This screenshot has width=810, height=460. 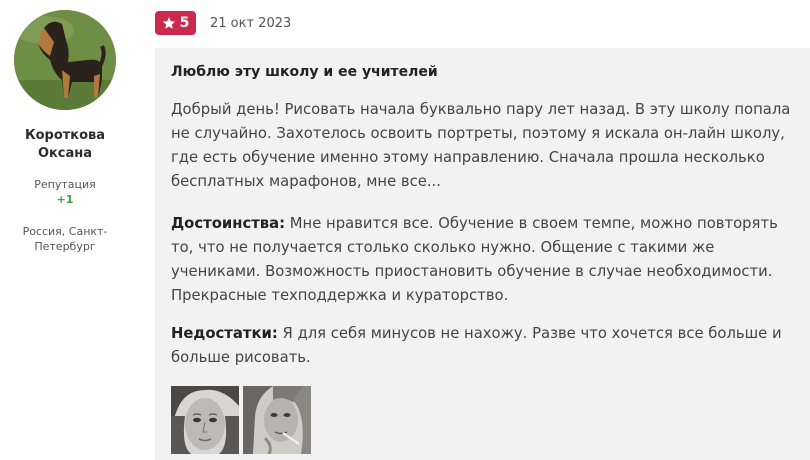 What do you see at coordinates (251, 23) in the screenshot?
I see `review-date: 21 окт 2023` at bounding box center [251, 23].